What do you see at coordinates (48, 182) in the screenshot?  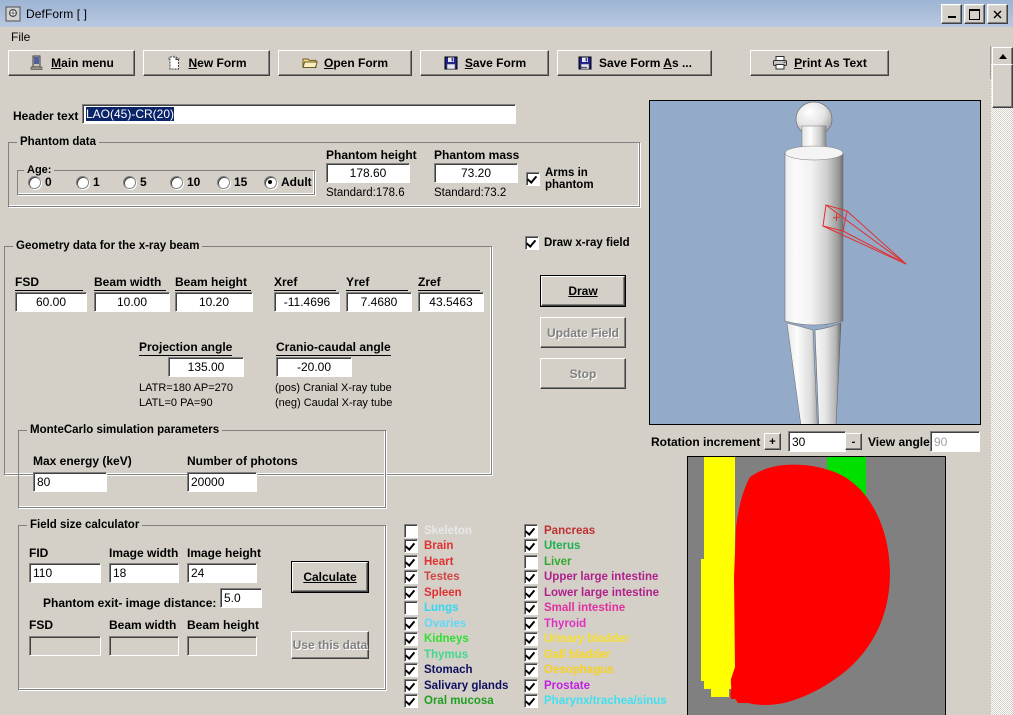 I see `age-radio-0-label: 0` at bounding box center [48, 182].